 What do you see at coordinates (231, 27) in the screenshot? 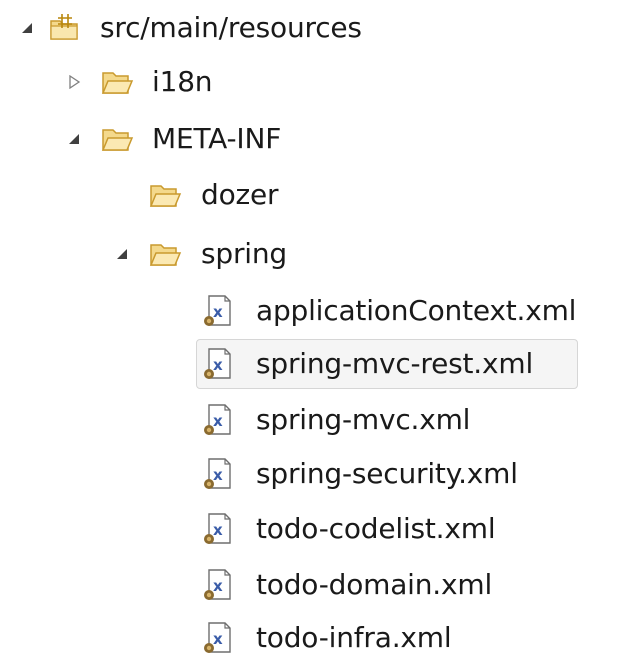
I see `tree-item-label: src/main/resources` at bounding box center [231, 27].